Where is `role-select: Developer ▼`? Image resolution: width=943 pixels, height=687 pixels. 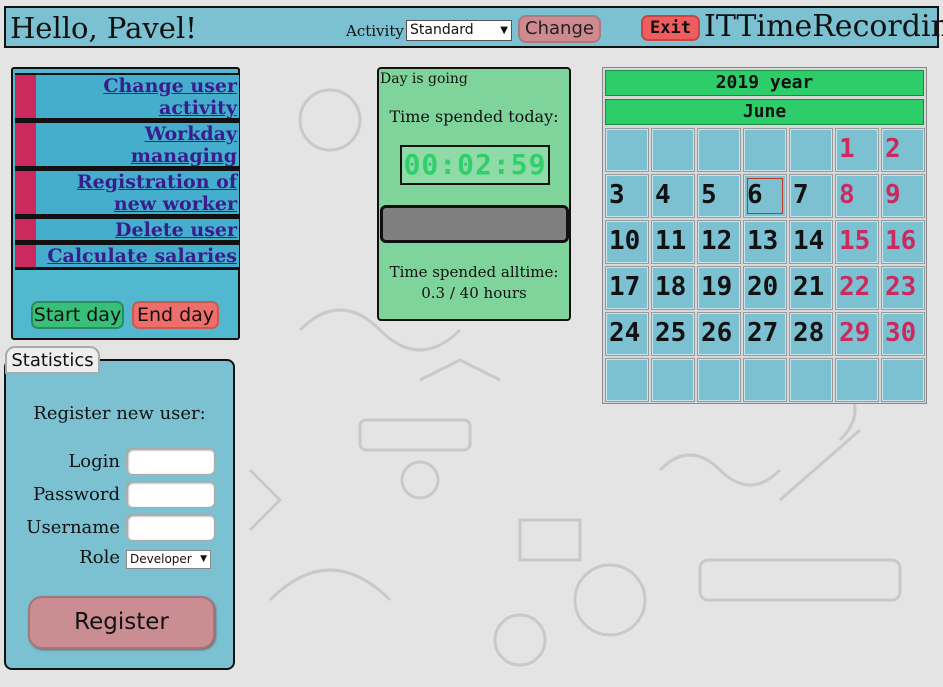 role-select: Developer ▼ is located at coordinates (168, 559).